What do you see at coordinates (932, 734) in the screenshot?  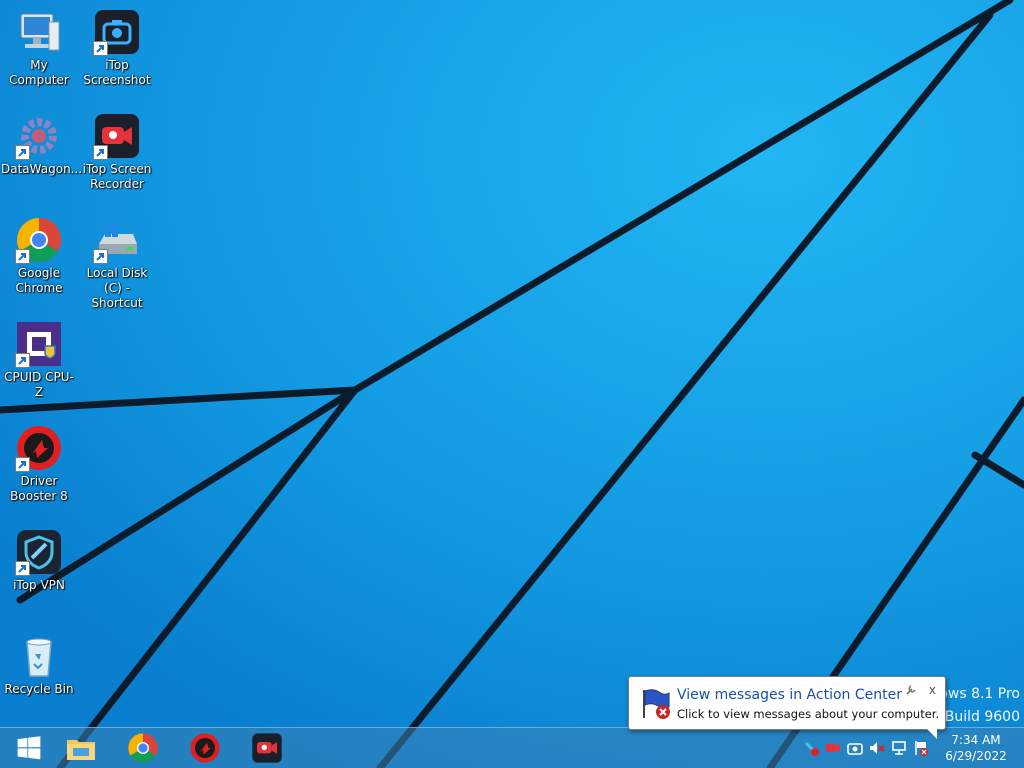 I see `balloon-tail` at bounding box center [932, 734].